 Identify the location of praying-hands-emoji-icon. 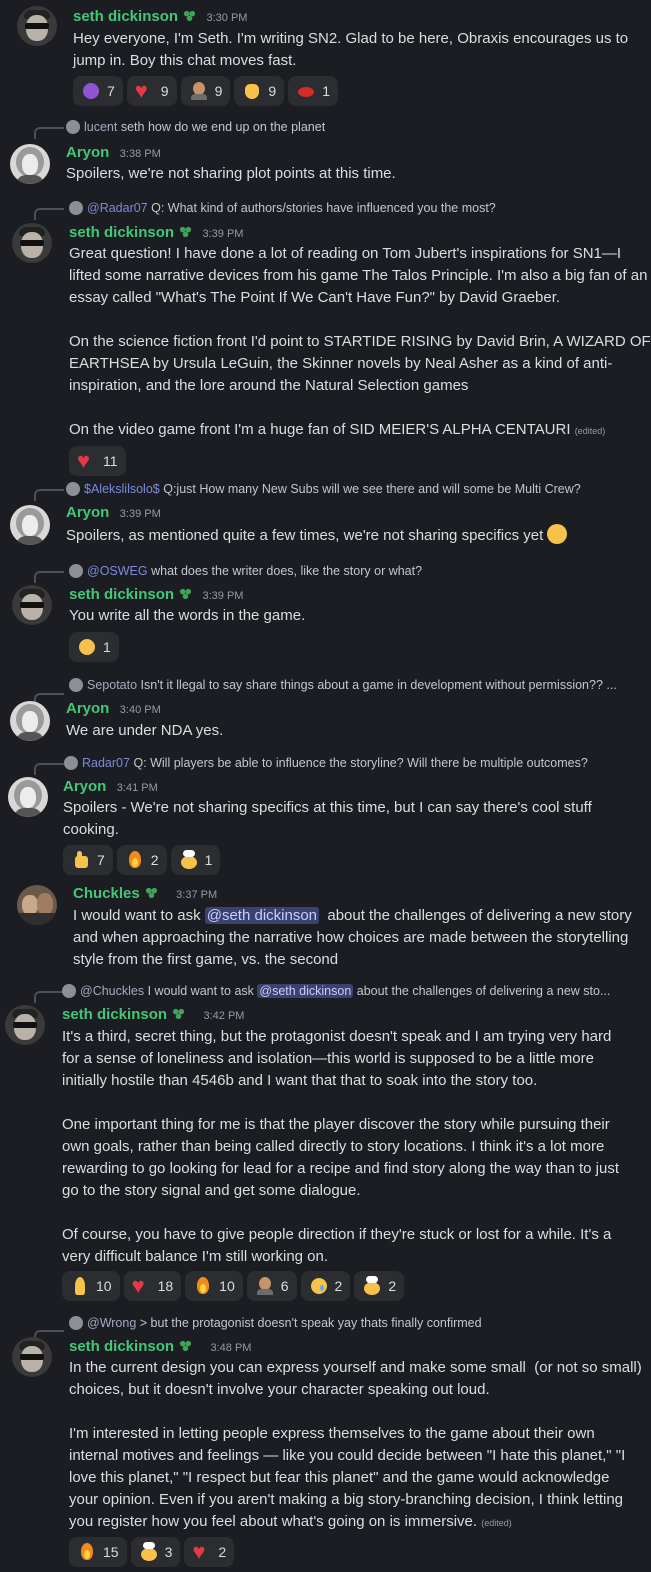
(80, 1286).